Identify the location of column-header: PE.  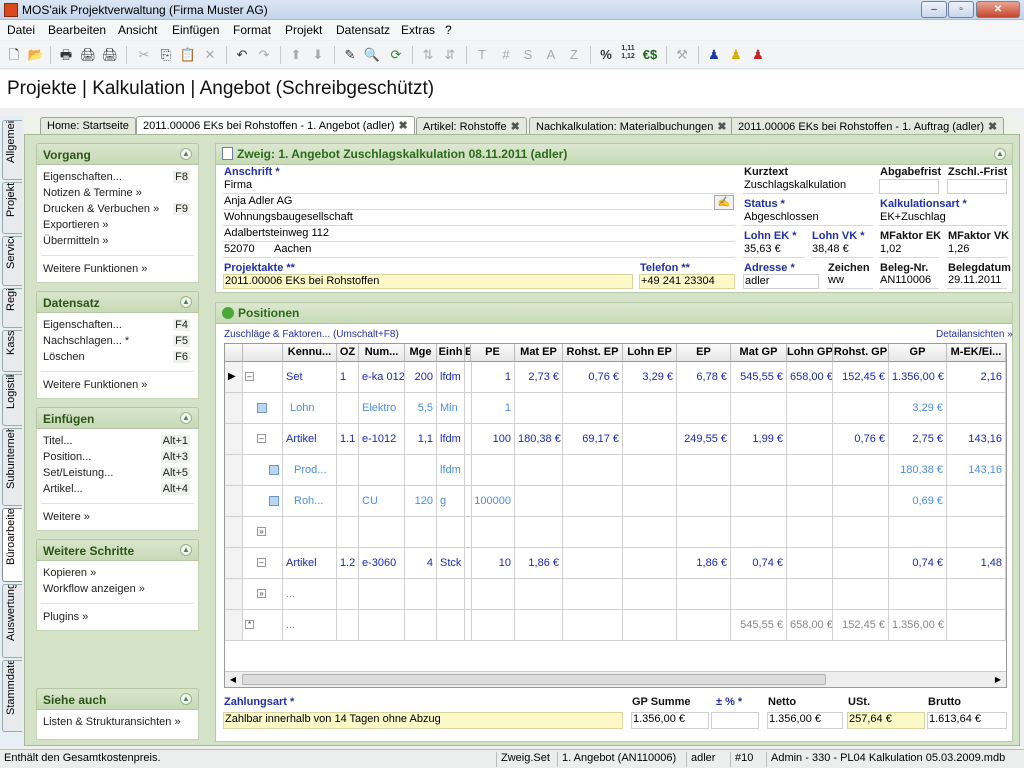
(493, 353).